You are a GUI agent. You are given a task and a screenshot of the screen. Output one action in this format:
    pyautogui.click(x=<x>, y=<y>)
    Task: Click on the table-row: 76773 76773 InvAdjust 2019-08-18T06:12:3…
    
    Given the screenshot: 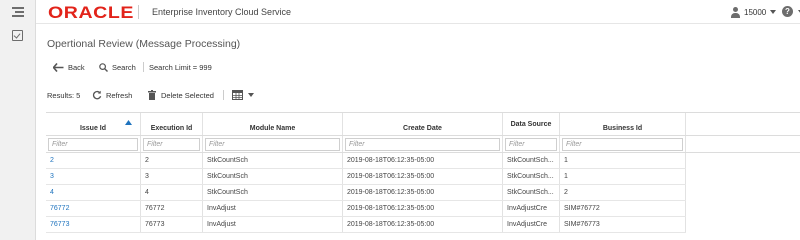 What is the action you would take?
    pyautogui.click(x=366, y=225)
    